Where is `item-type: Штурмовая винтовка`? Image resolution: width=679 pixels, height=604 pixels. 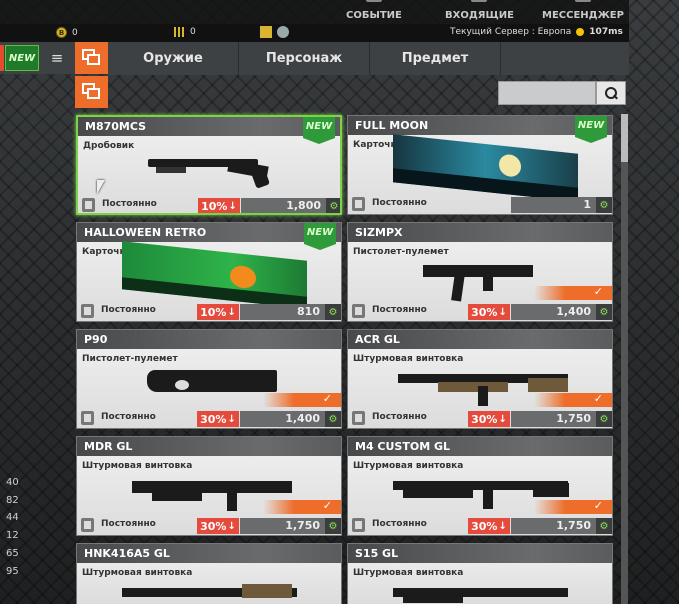 item-type: Штурмовая винтовка is located at coordinates (137, 573).